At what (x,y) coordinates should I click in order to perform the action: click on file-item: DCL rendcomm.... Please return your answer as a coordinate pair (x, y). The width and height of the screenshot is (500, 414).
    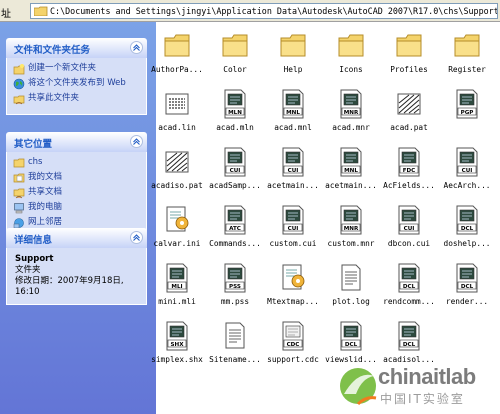
    Looking at the image, I should click on (409, 284).